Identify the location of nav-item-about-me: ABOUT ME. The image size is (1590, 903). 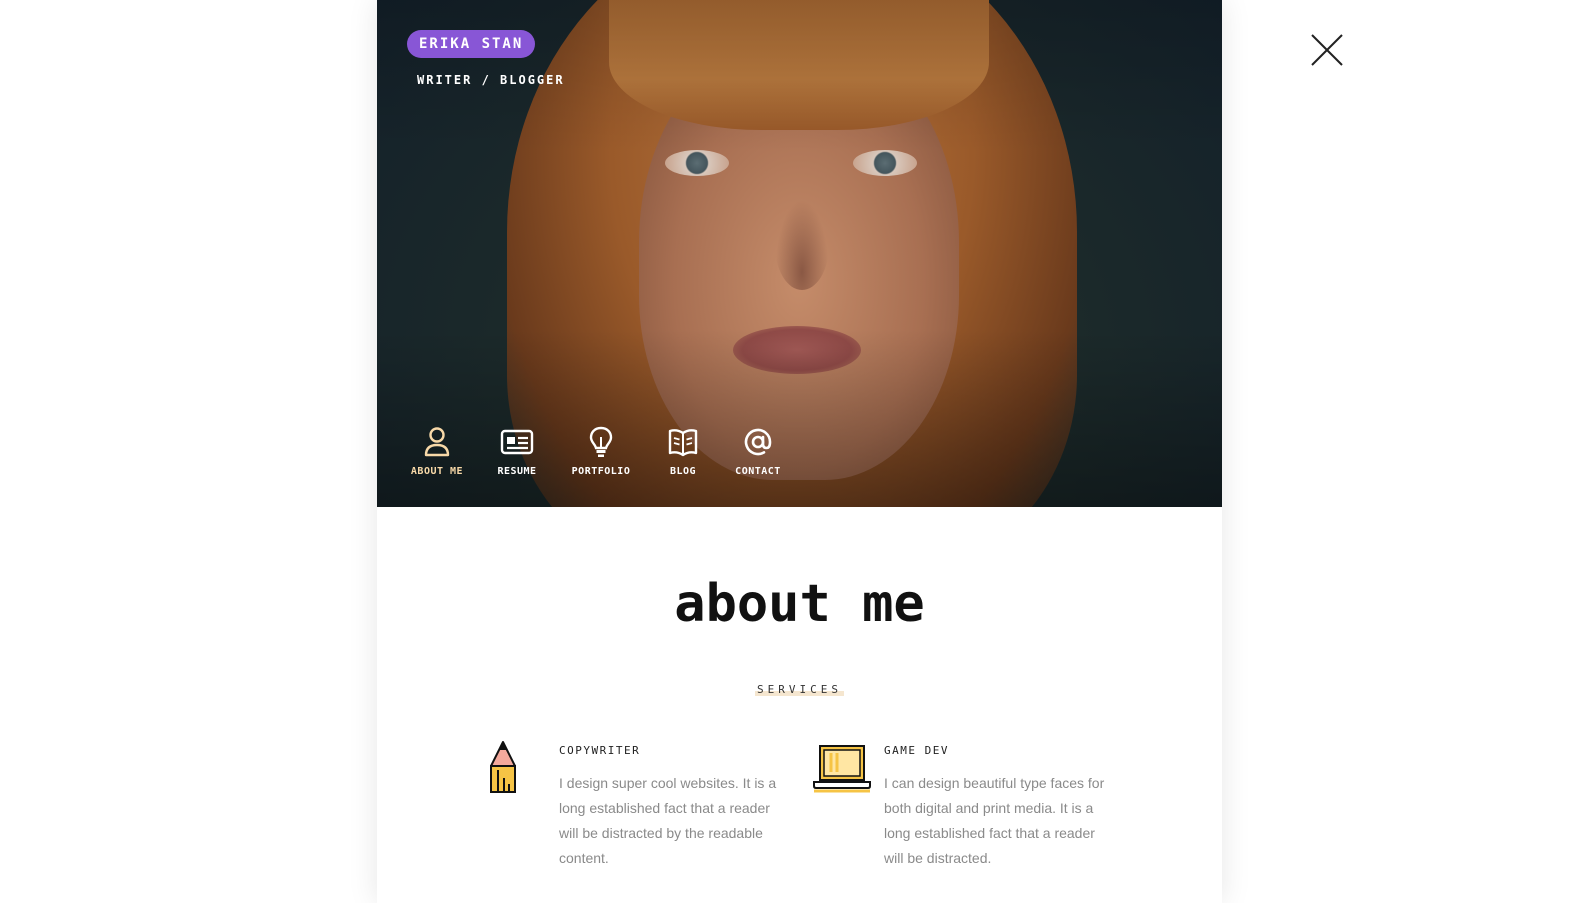
(437, 450).